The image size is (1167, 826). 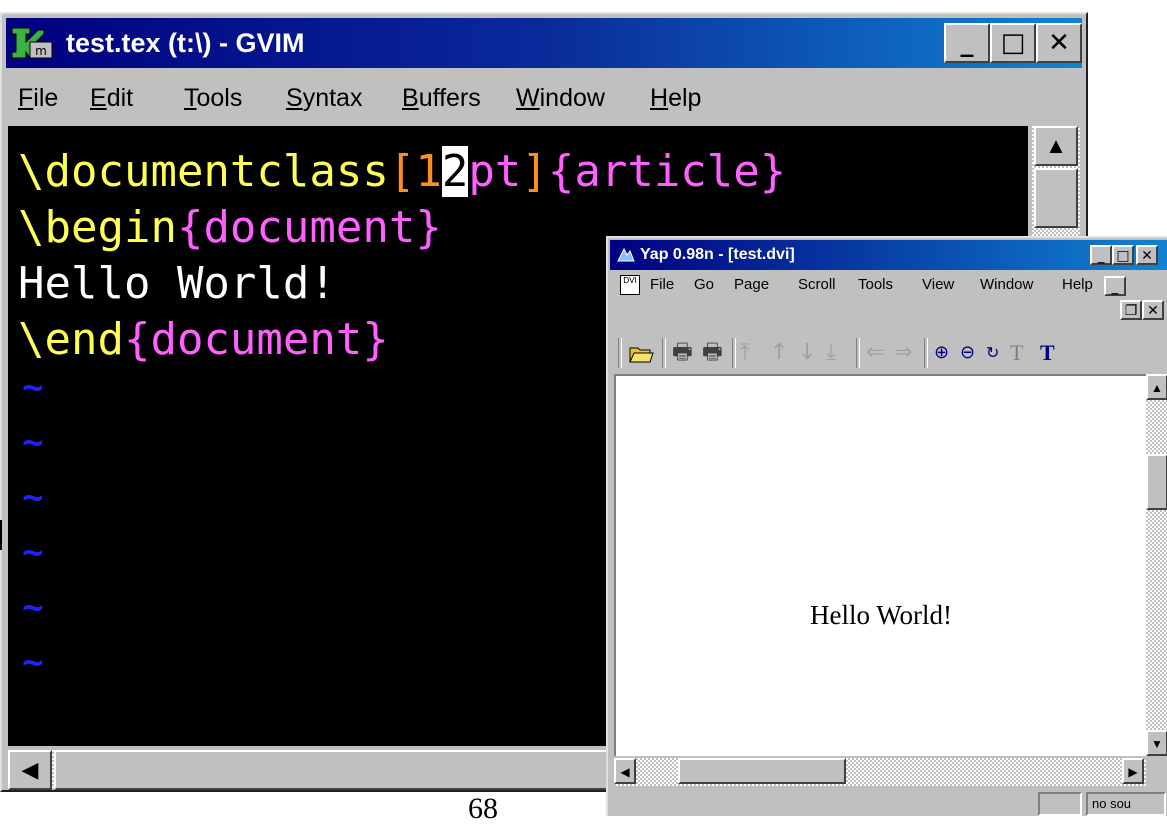 I want to click on zoom-out-icon: ⊖, so click(x=967, y=353).